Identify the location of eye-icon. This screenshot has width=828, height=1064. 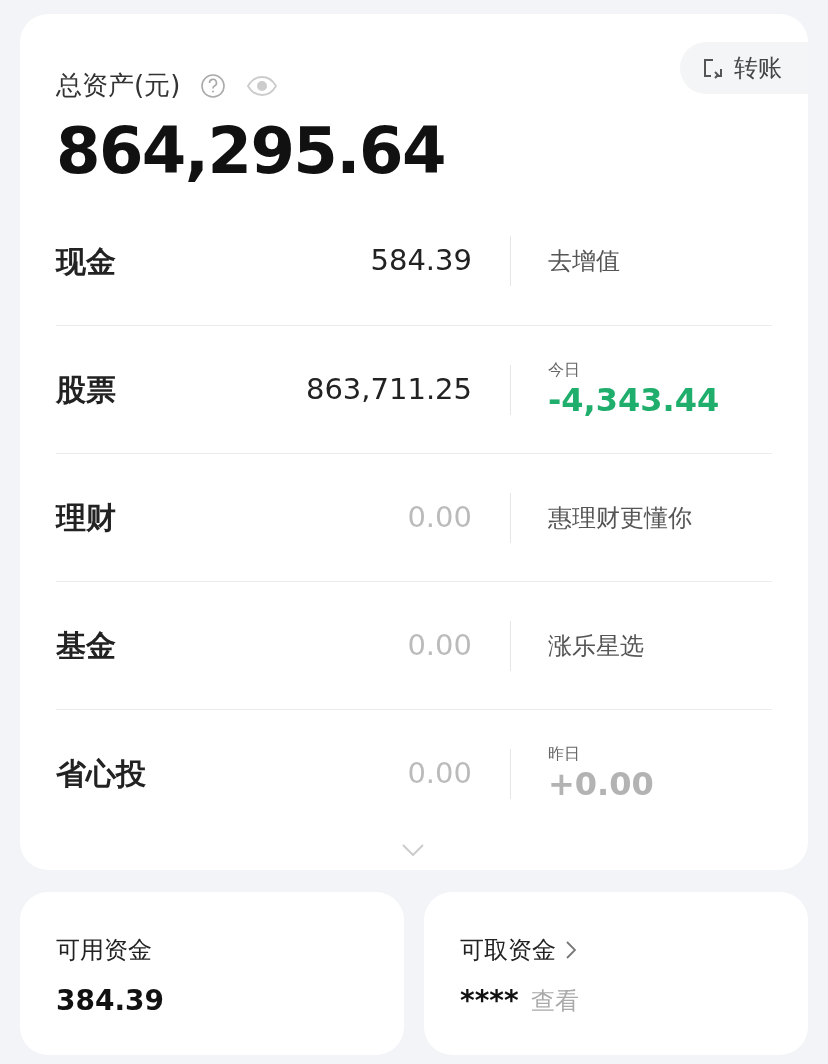
(262, 85).